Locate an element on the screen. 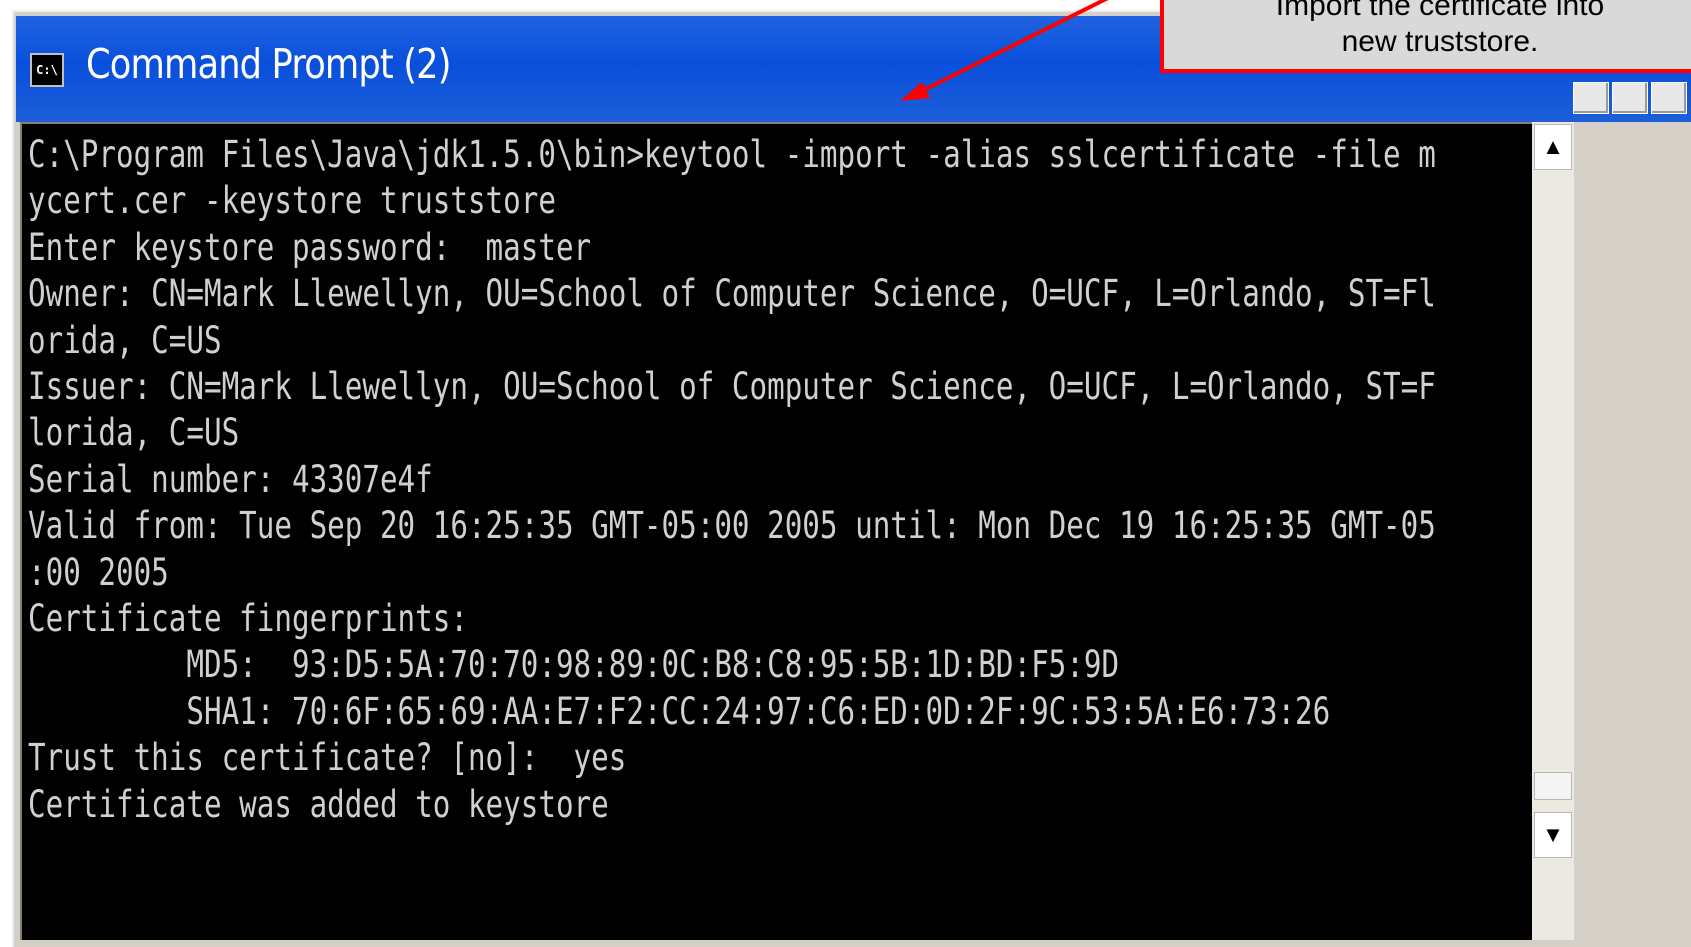 This screenshot has height=947, width=1691. cmd-icon: C:\ is located at coordinates (47, 70).